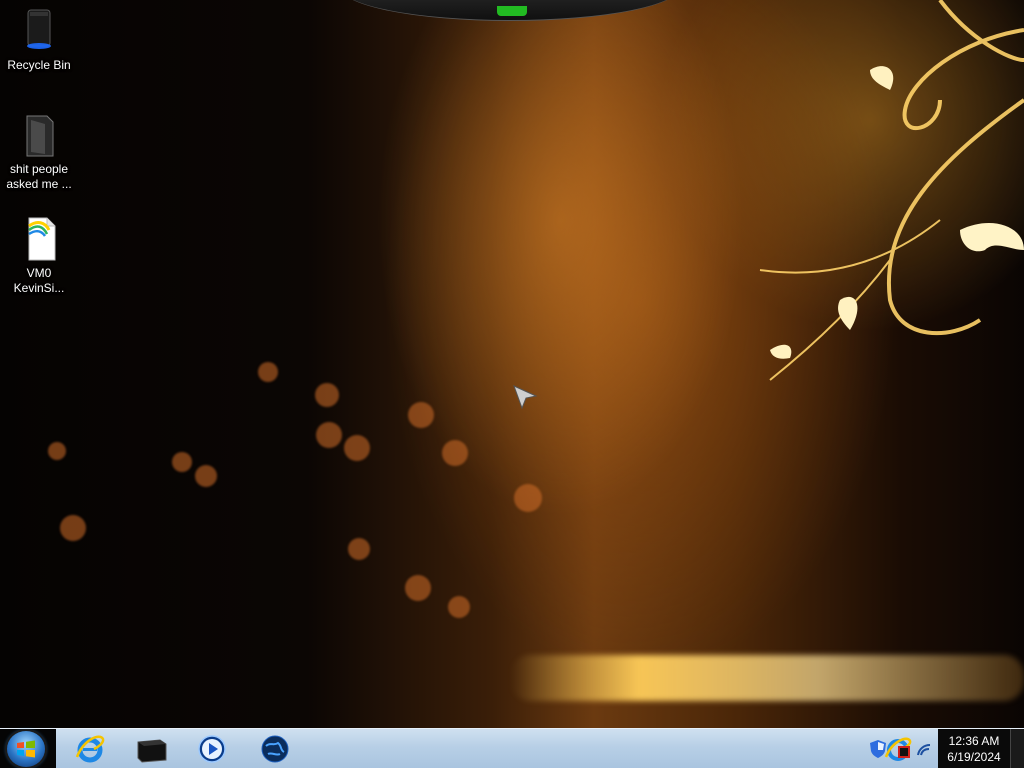 This screenshot has width=1024, height=768. I want to click on media-player-icon, so click(212, 749).